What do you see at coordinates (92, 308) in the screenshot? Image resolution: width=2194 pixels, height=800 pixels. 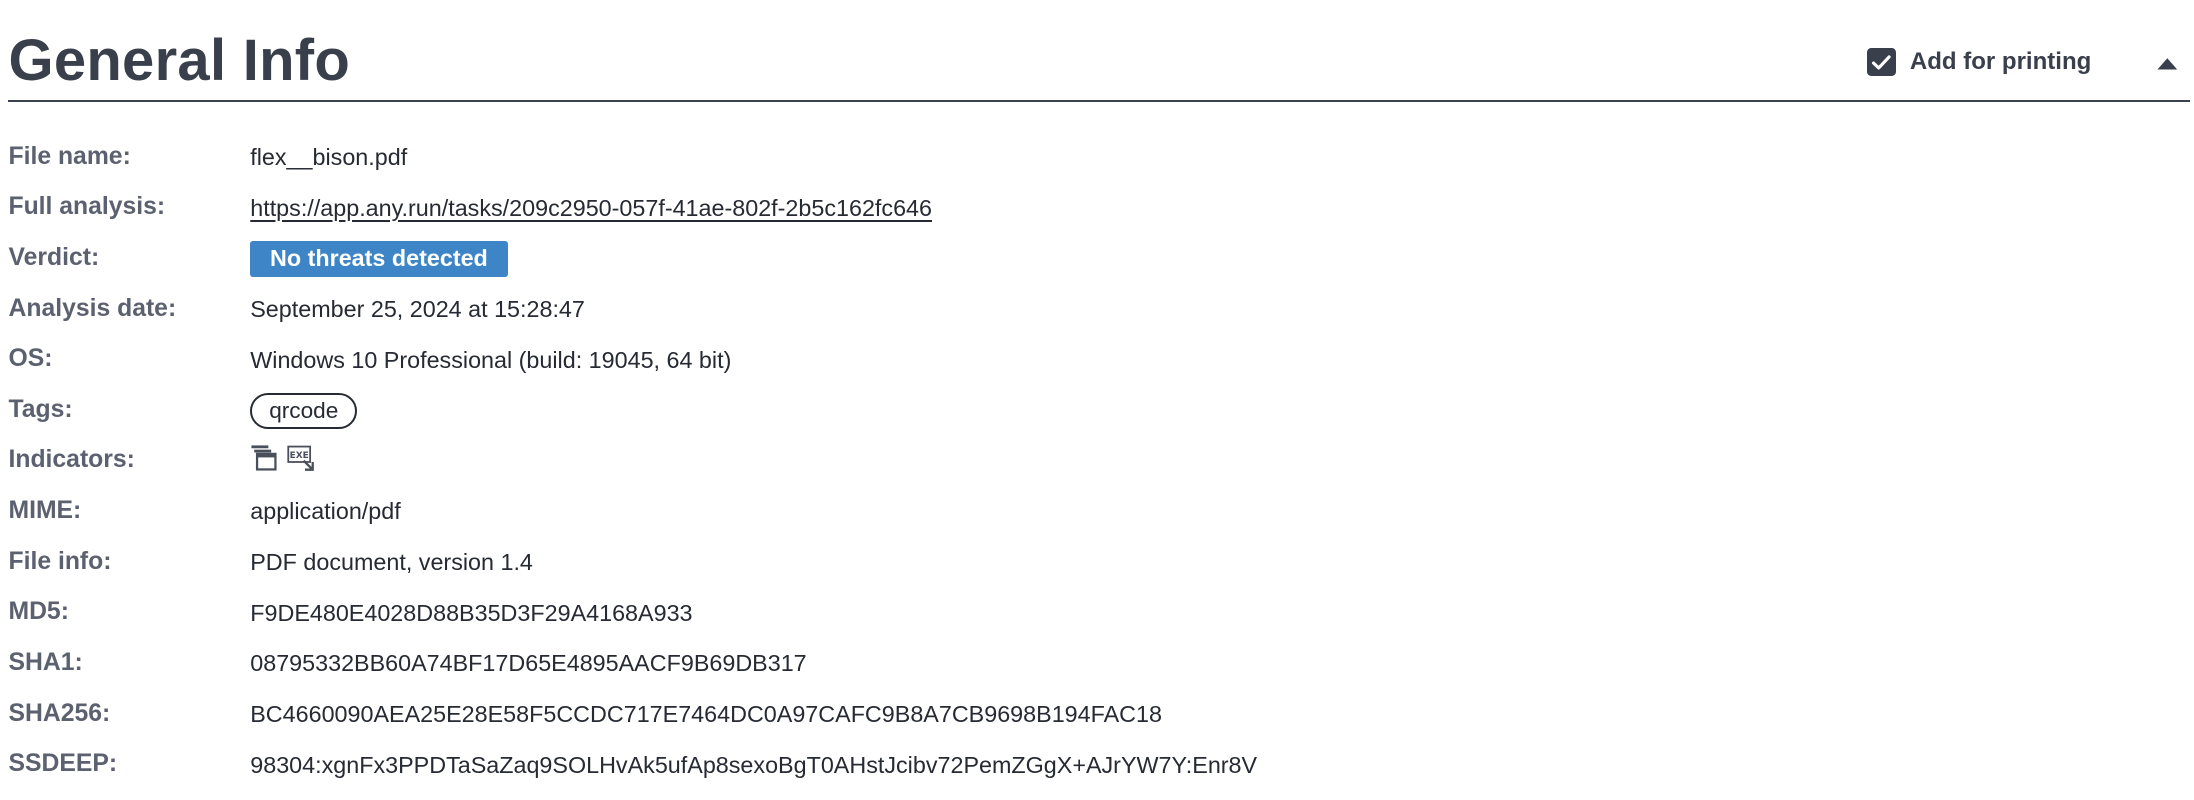 I see `analysis-date-label: Analysis date:` at bounding box center [92, 308].